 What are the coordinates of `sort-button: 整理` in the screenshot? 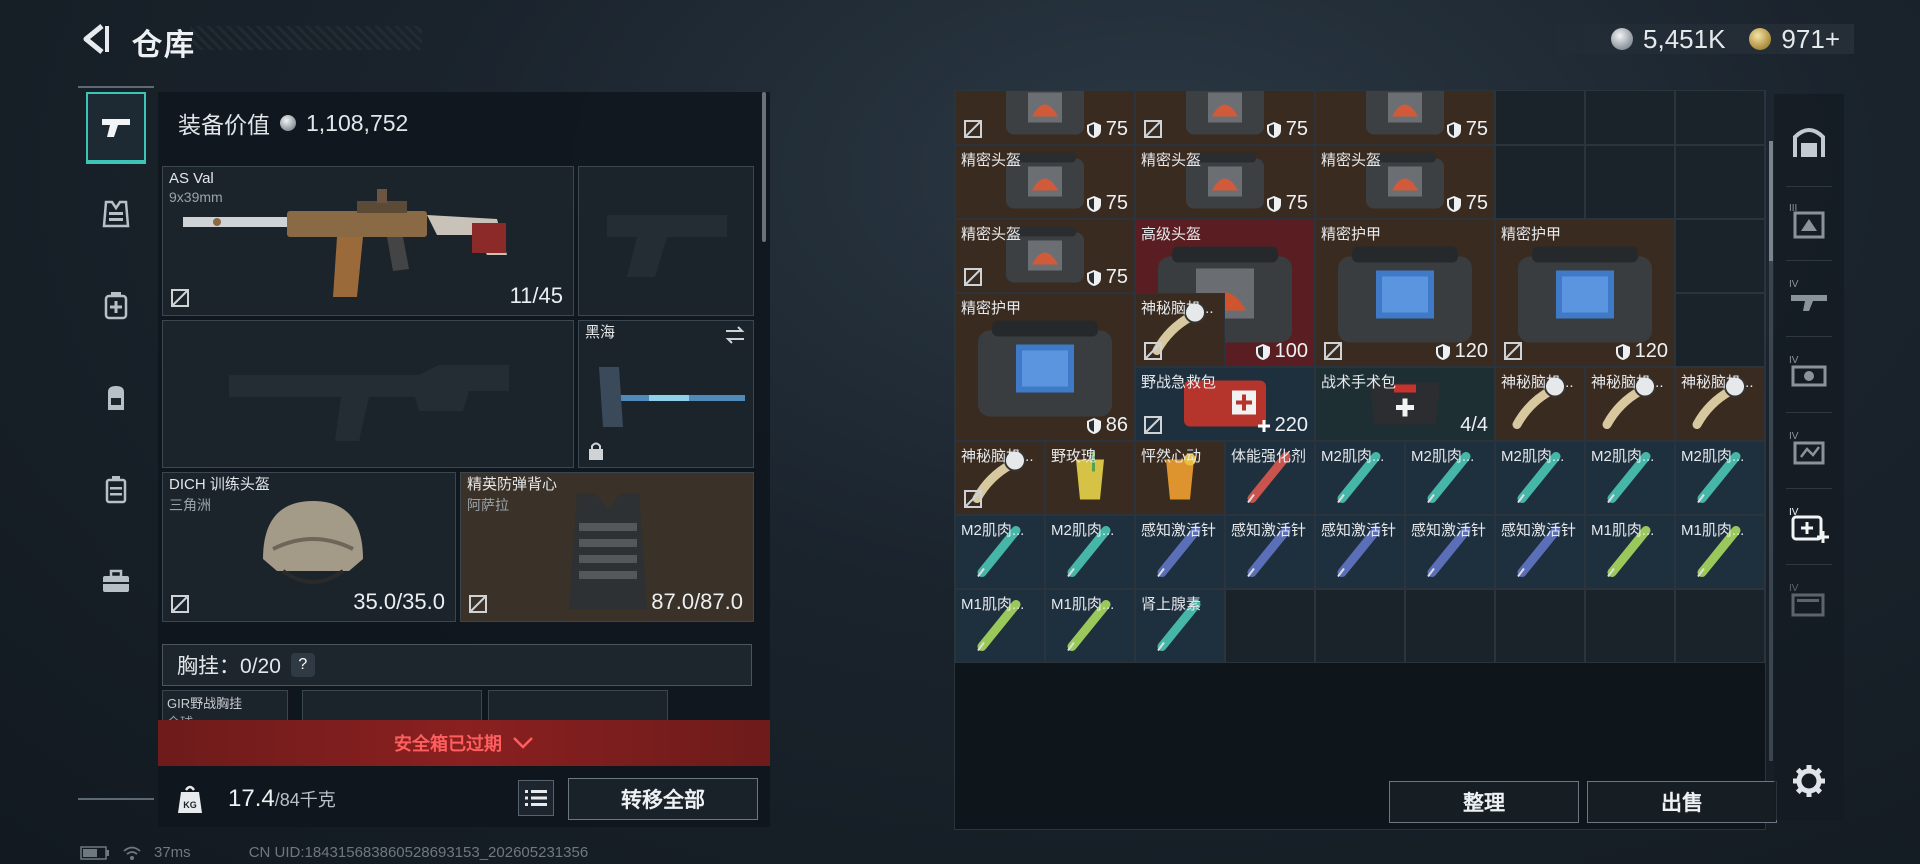 It's located at (1484, 802).